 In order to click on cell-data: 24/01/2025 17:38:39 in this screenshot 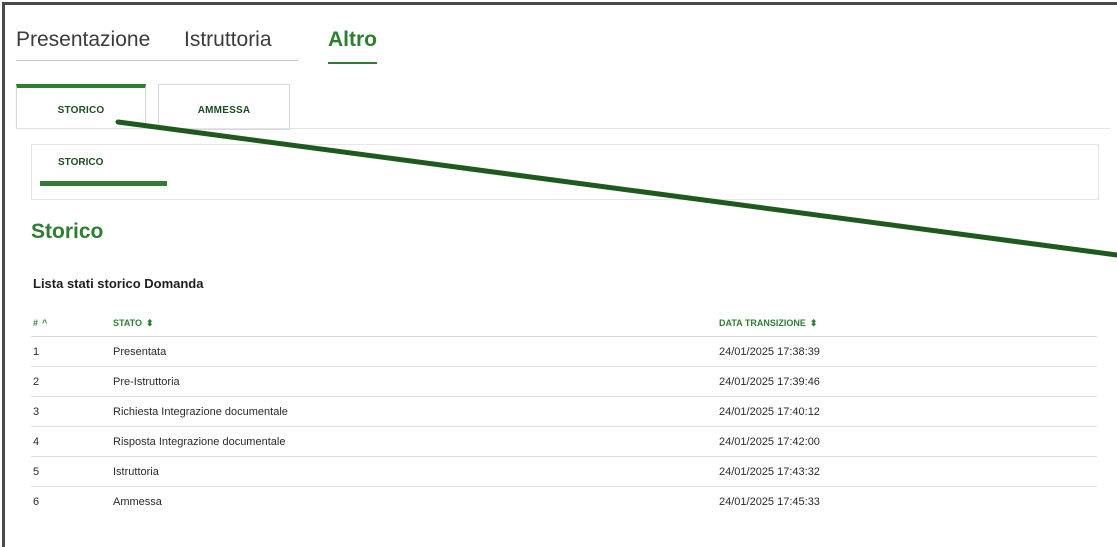, I will do `click(769, 351)`.